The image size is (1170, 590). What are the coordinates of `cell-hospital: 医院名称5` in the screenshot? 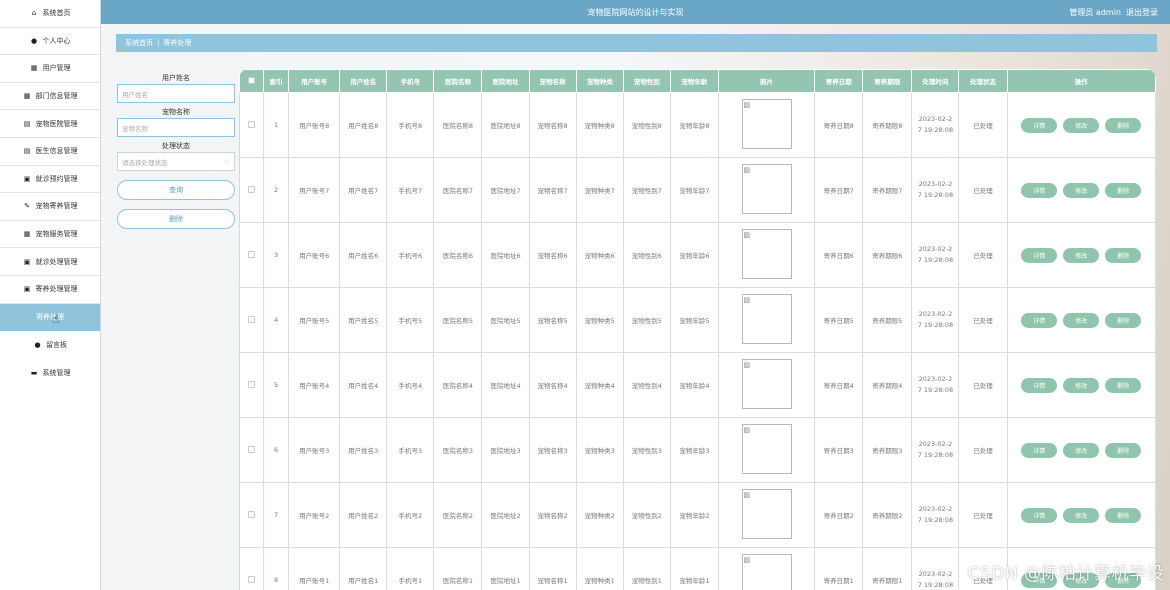 It's located at (458, 320).